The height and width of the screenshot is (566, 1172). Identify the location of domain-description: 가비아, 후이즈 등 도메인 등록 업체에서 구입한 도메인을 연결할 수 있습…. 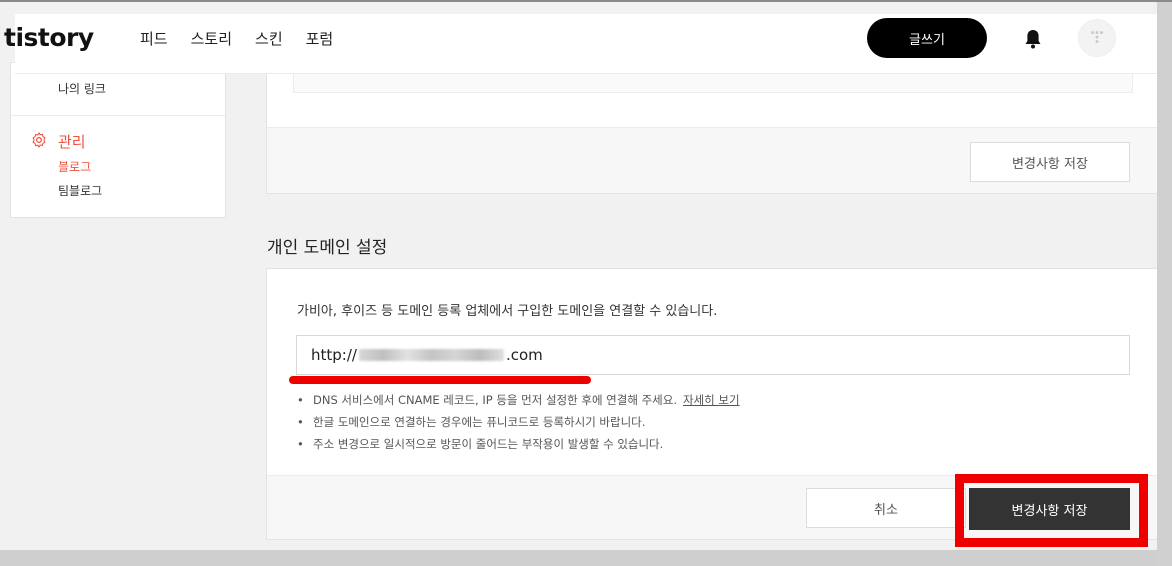
(507, 311).